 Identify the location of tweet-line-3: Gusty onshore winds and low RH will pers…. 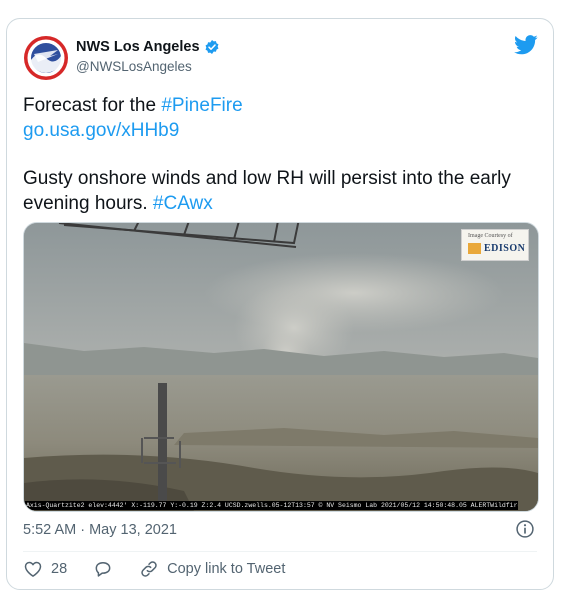
(283, 191).